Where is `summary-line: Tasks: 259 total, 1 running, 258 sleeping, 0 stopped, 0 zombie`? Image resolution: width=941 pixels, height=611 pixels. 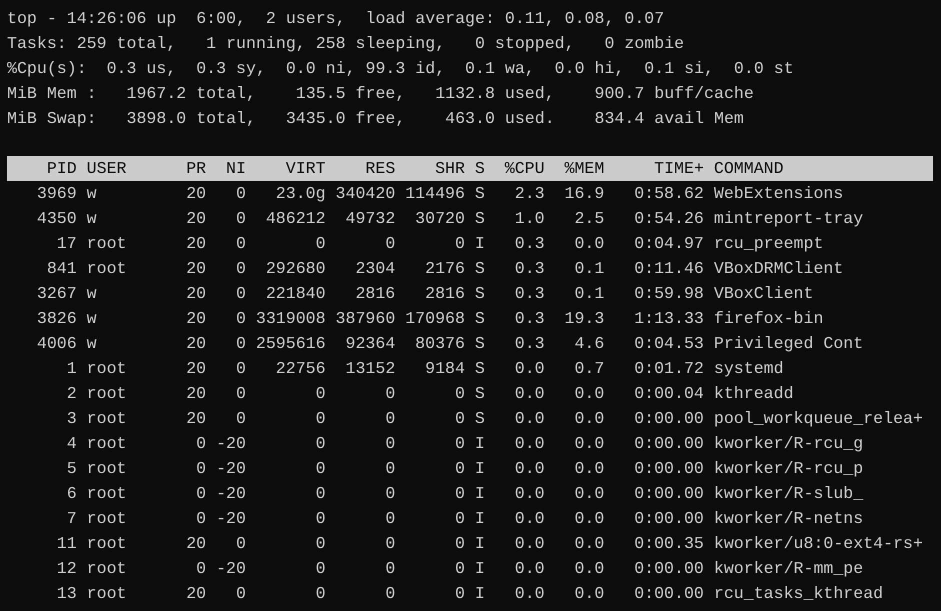
summary-line: Tasks: 259 total, 1 running, 258 sleeping, 0 stopped, 0 zombie is located at coordinates (345, 44).